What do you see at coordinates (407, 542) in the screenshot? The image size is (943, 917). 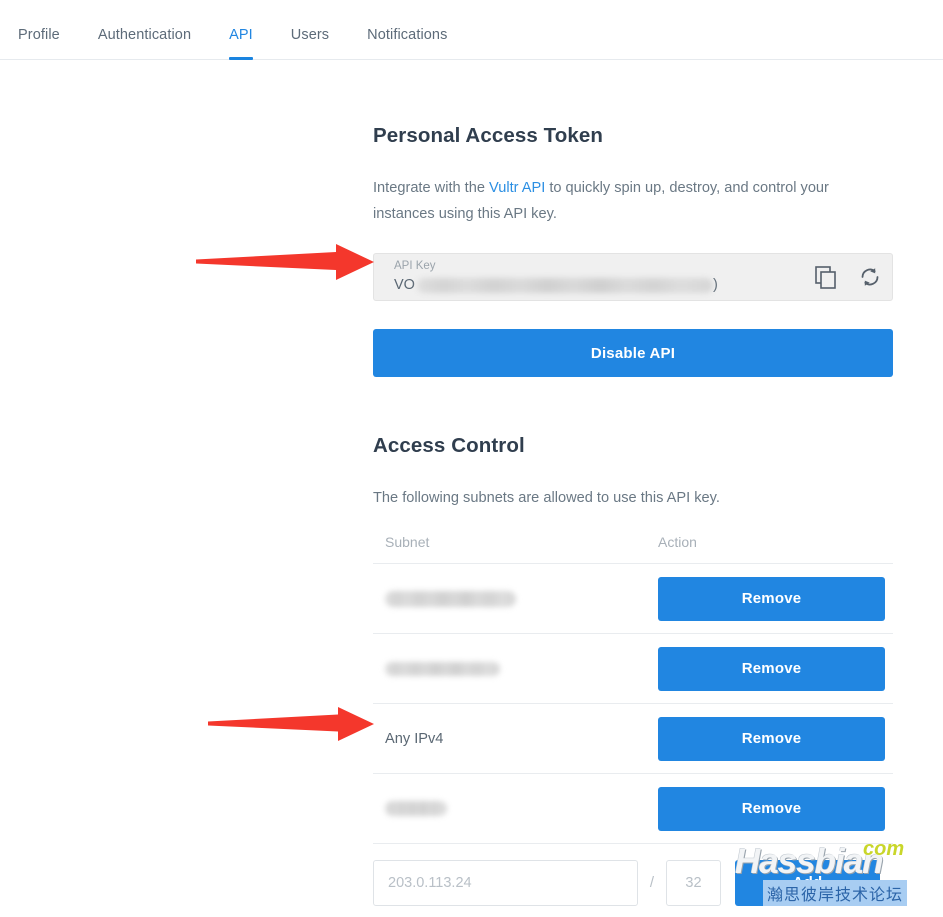 I see `column-header-subnet: Subnet` at bounding box center [407, 542].